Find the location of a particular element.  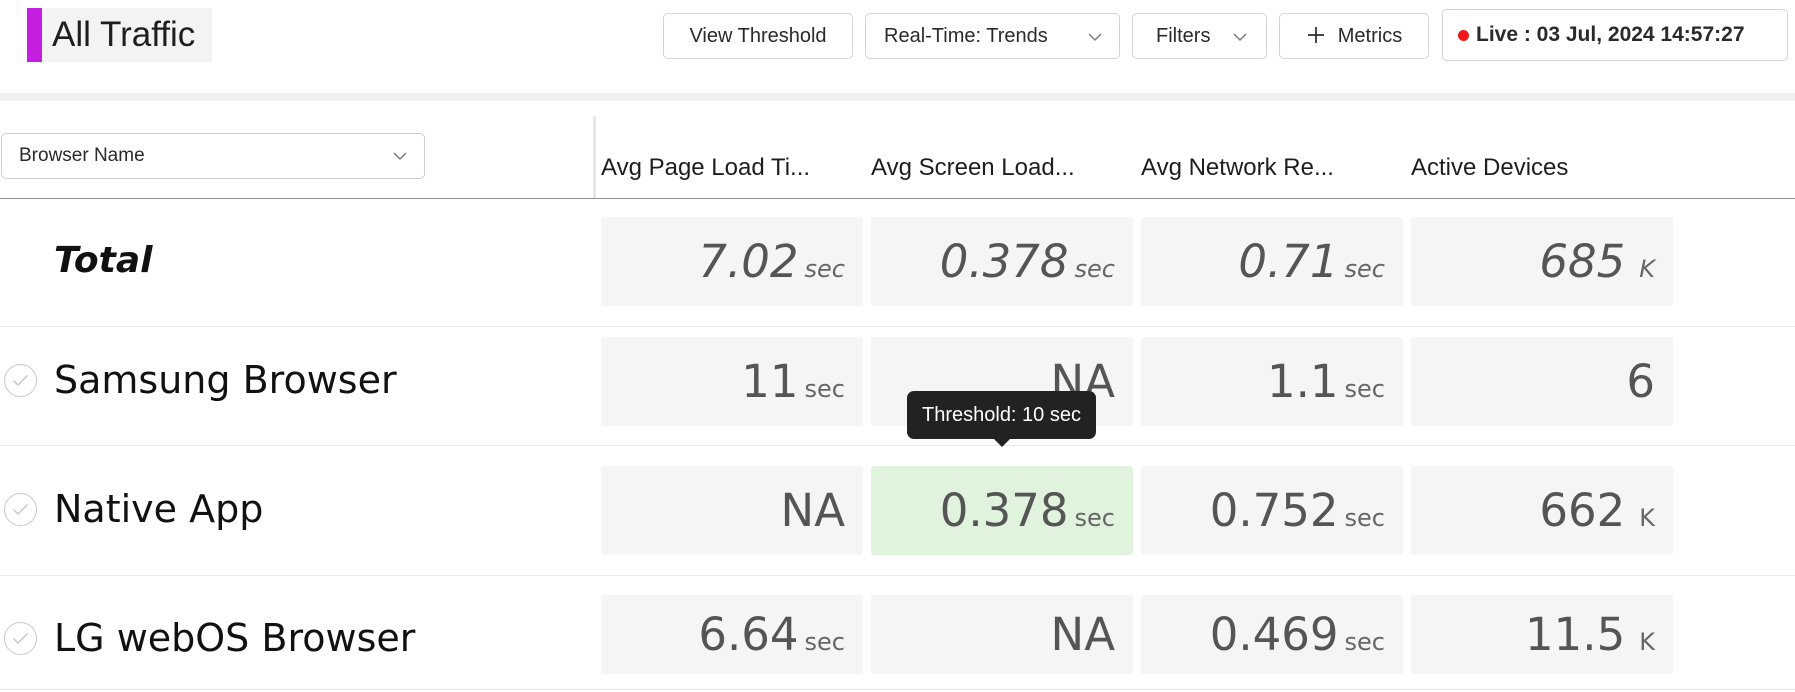

metrics-button: Metrics is located at coordinates (1354, 36).